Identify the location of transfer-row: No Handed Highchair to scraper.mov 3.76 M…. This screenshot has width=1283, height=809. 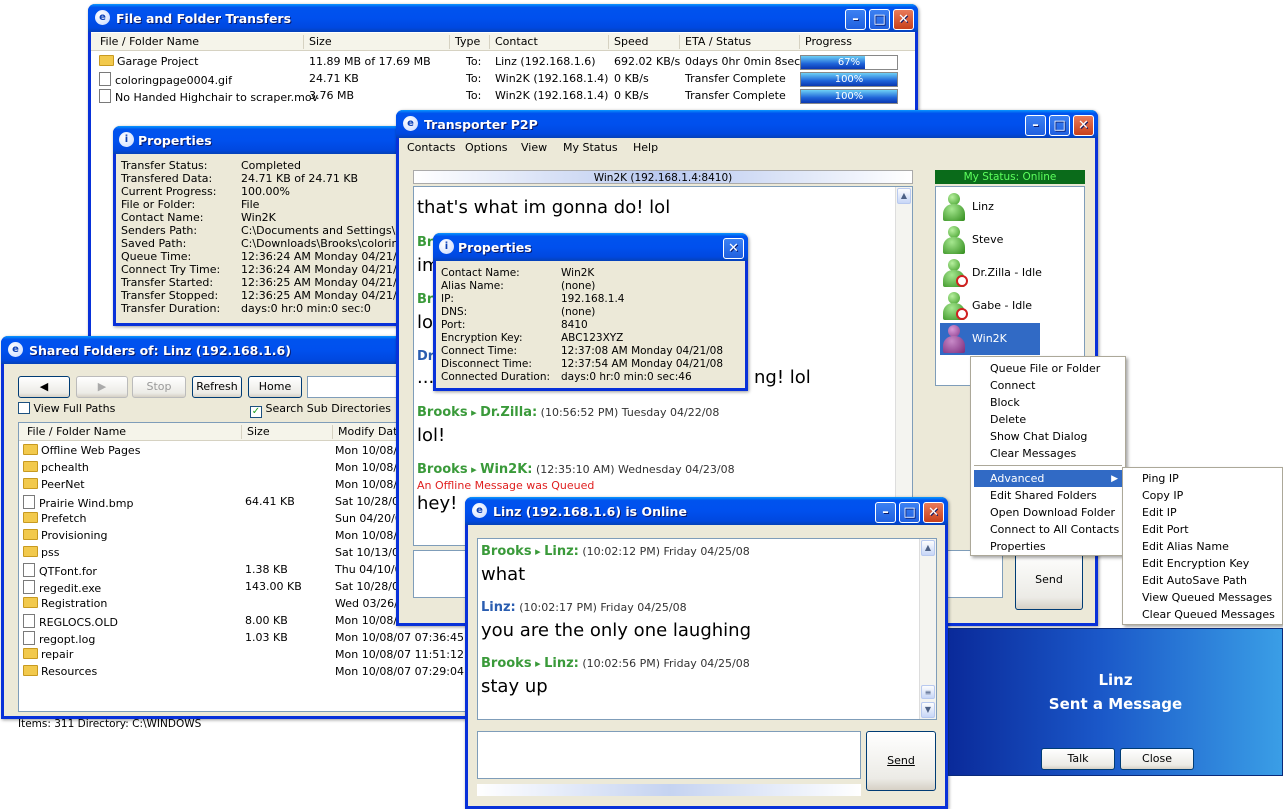
(503, 96).